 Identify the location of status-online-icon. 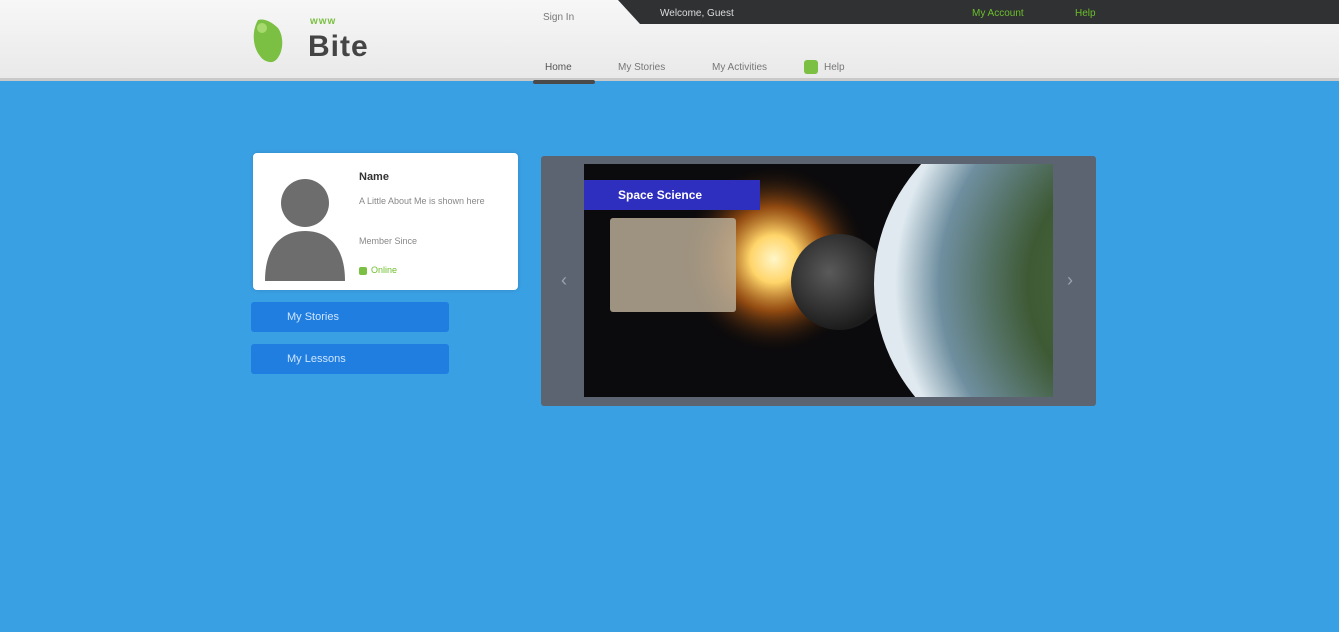
(363, 270).